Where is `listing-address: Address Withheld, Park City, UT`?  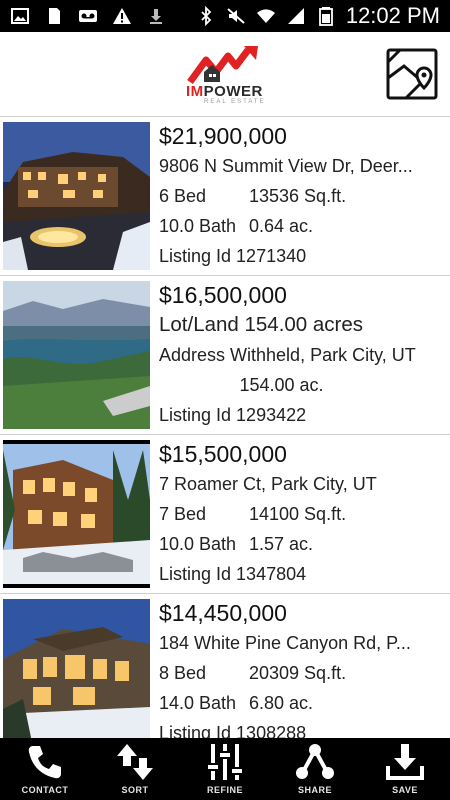 listing-address: Address Withheld, Park City, UT is located at coordinates (287, 355).